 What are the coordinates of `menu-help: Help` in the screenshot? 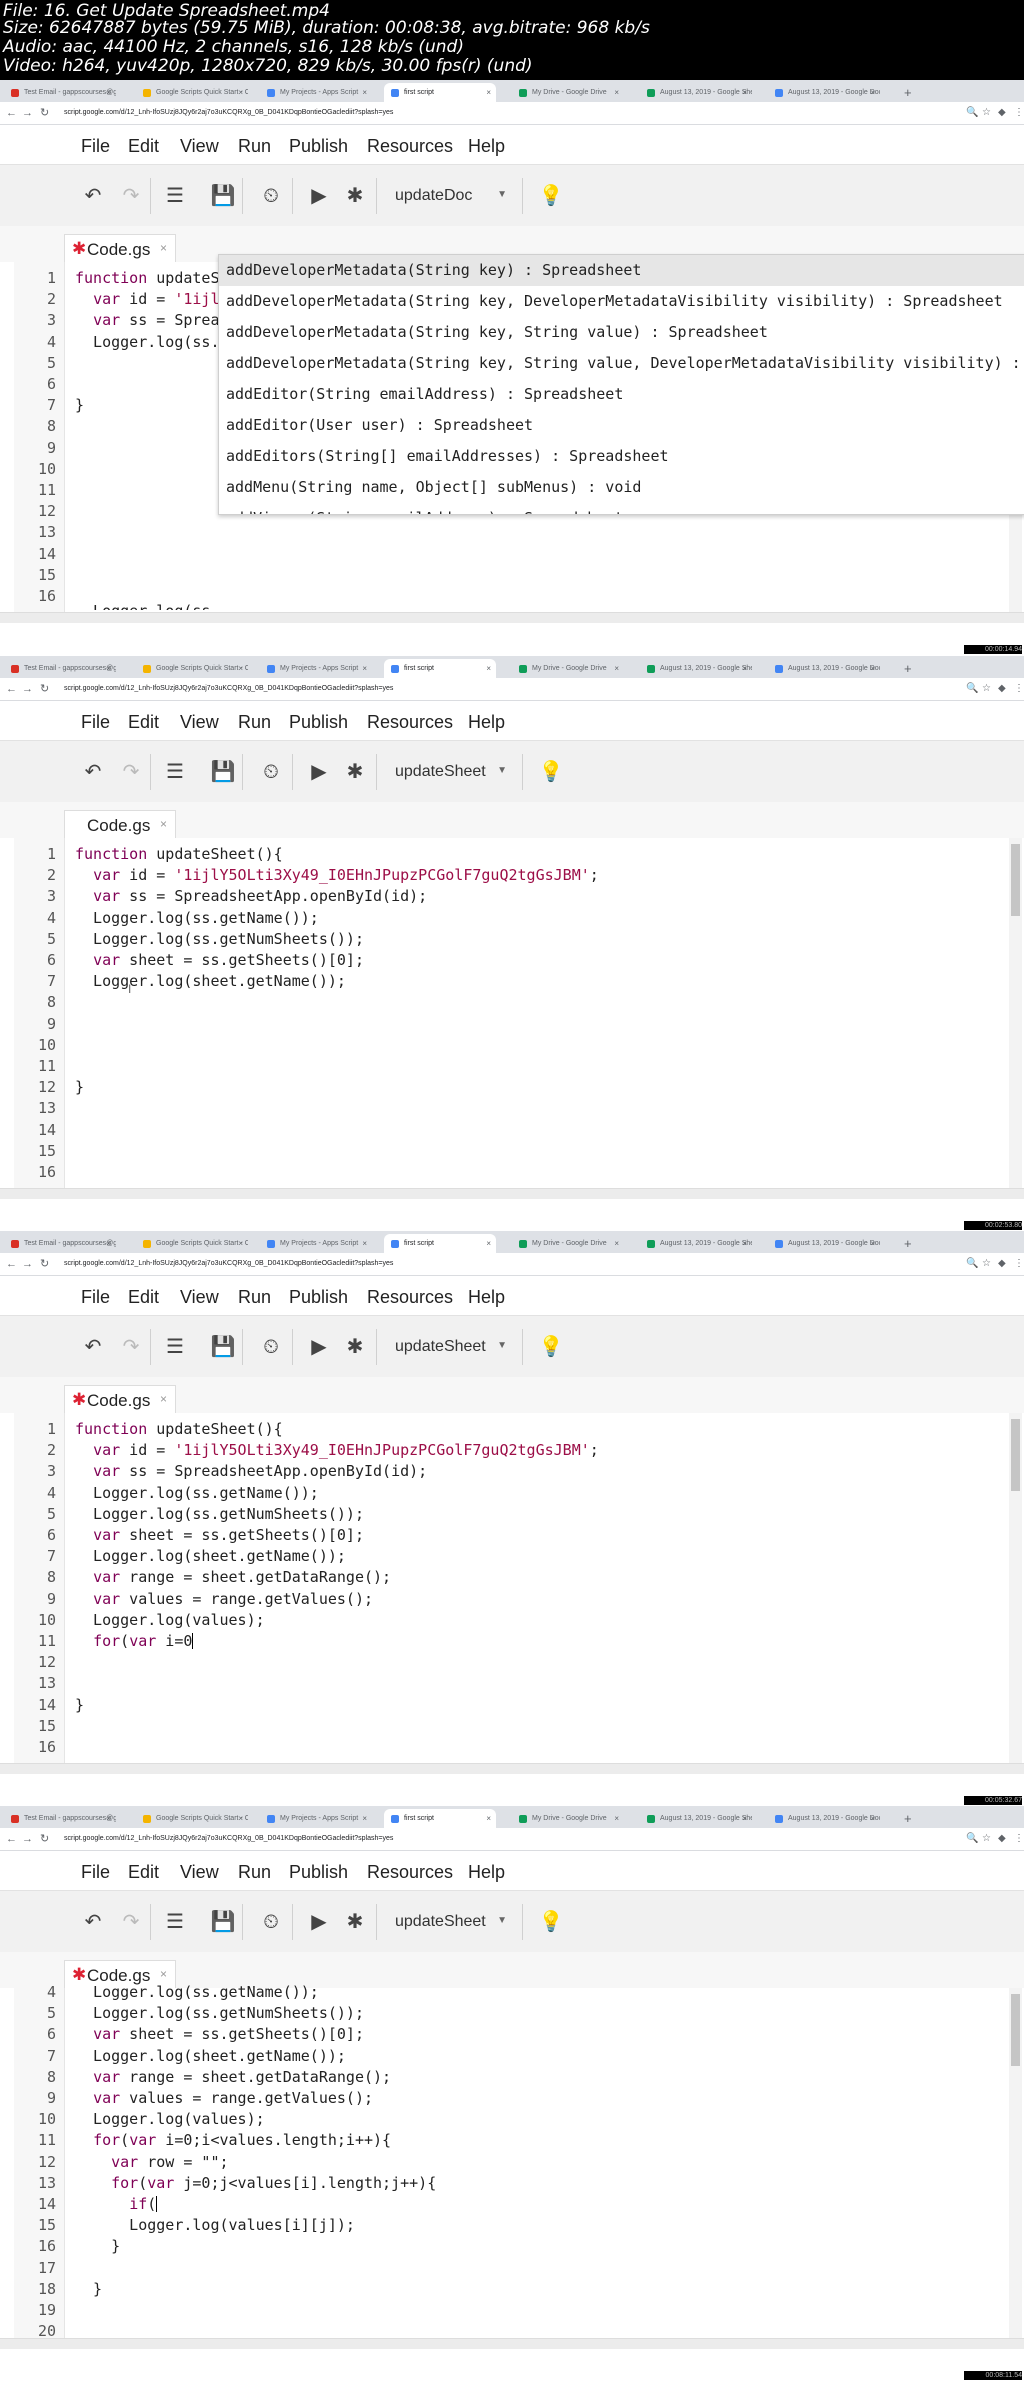 It's located at (486, 722).